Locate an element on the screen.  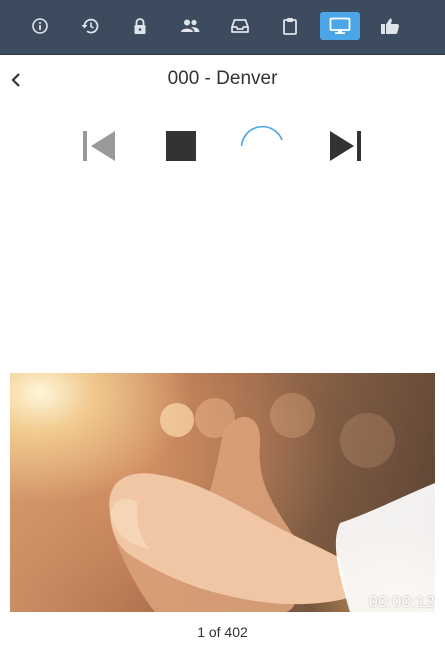
clipboard-button is located at coordinates (290, 26).